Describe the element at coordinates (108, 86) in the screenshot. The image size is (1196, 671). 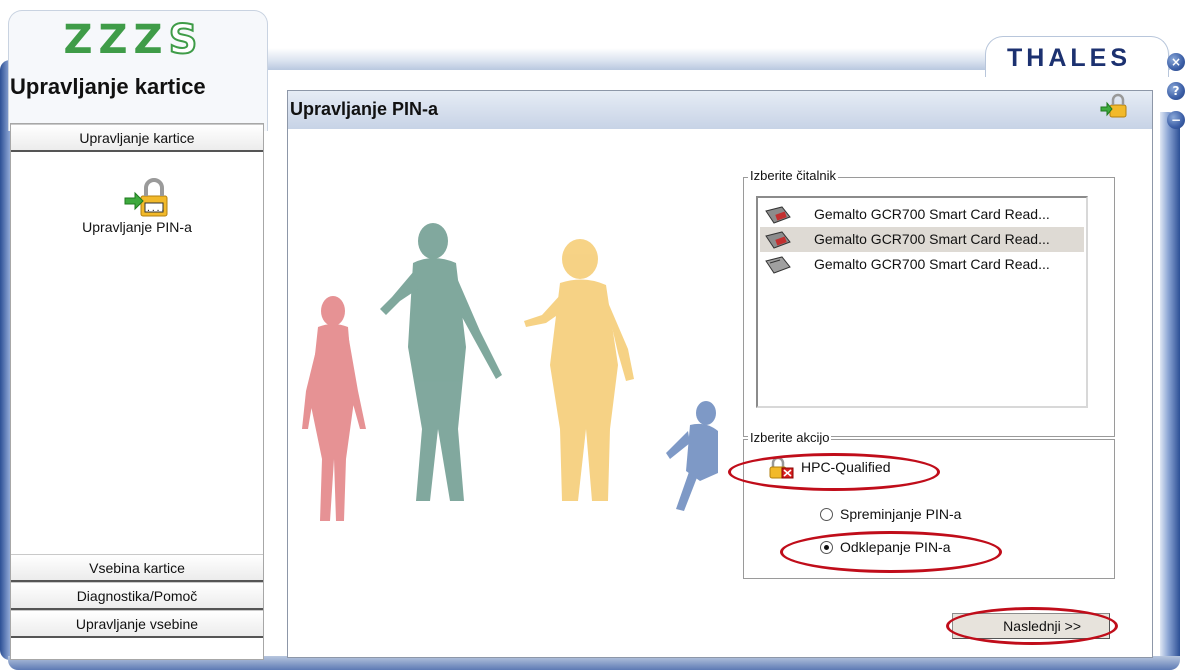
I see `app-title: Upravljanje kartice` at that location.